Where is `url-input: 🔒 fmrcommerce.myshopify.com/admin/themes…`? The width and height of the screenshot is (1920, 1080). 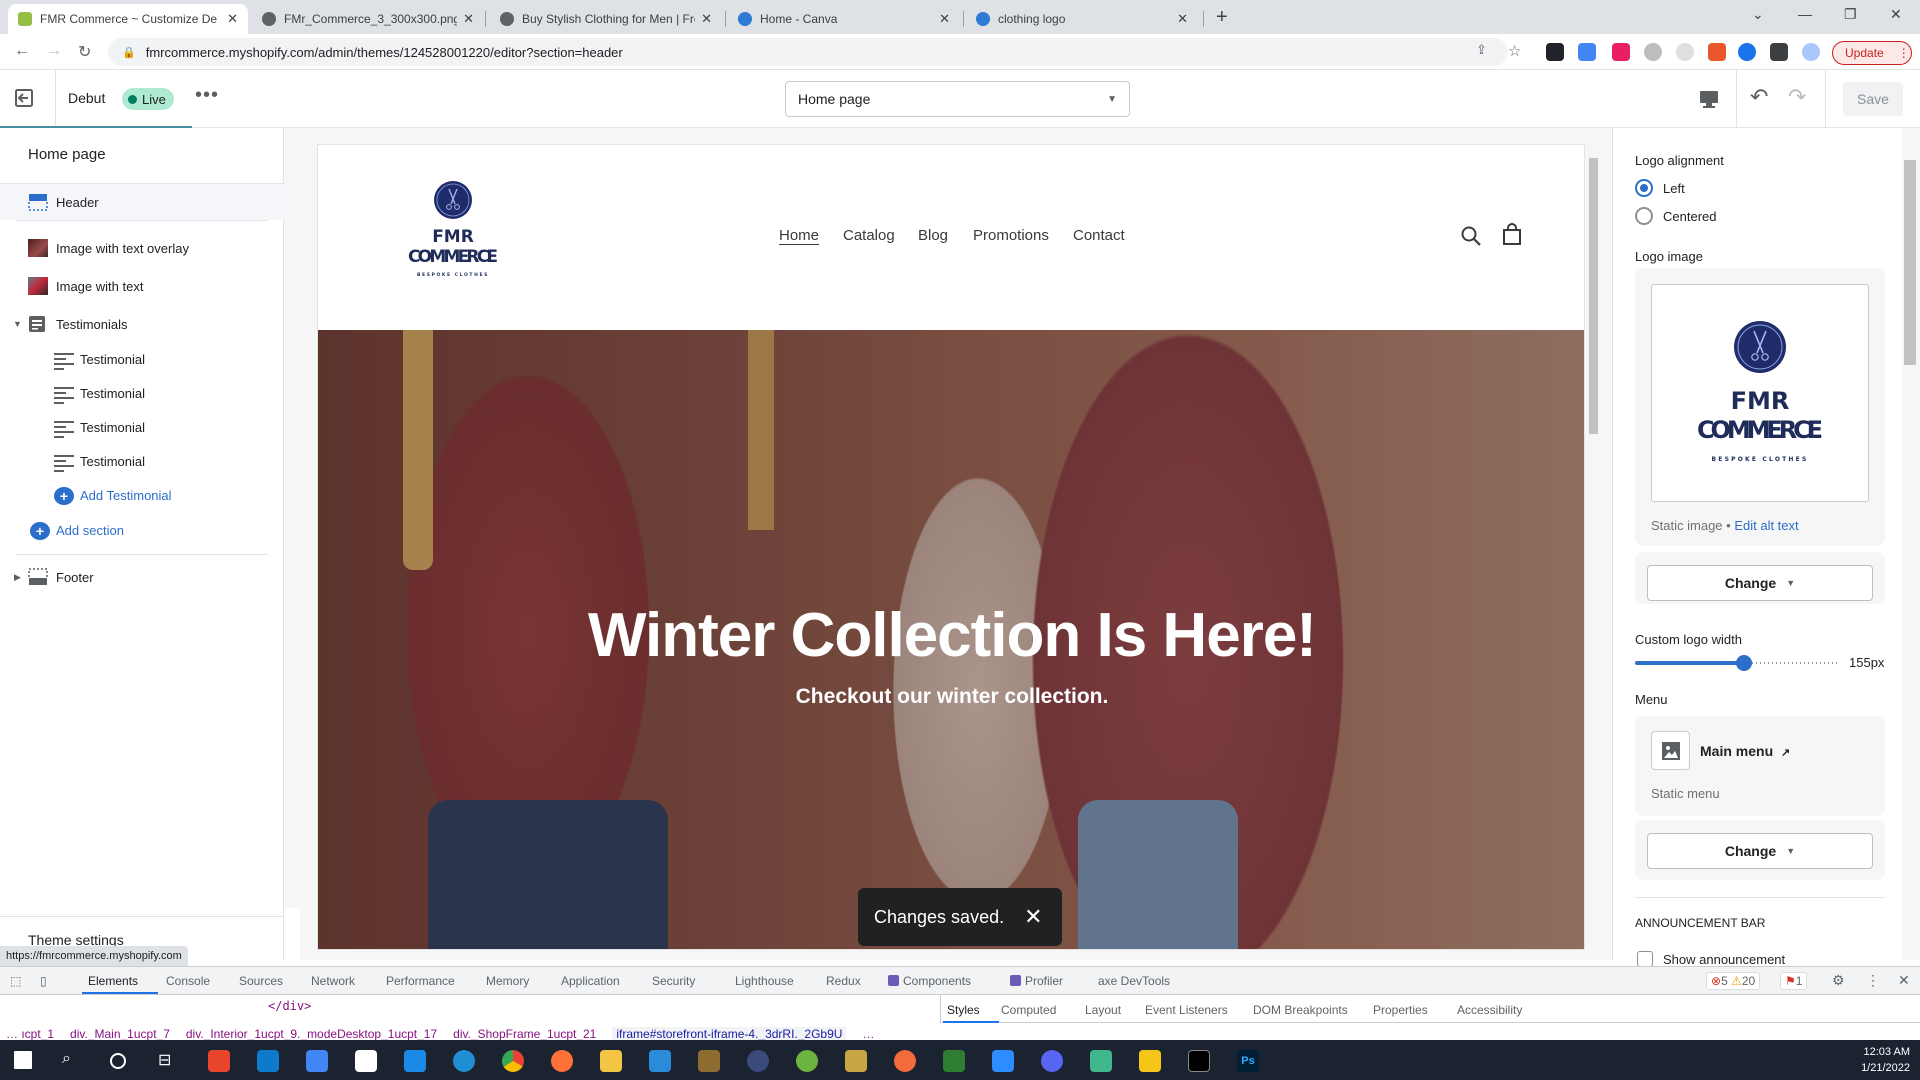
url-input: 🔒 fmrcommerce.myshopify.com/admin/themes… is located at coordinates (808, 52).